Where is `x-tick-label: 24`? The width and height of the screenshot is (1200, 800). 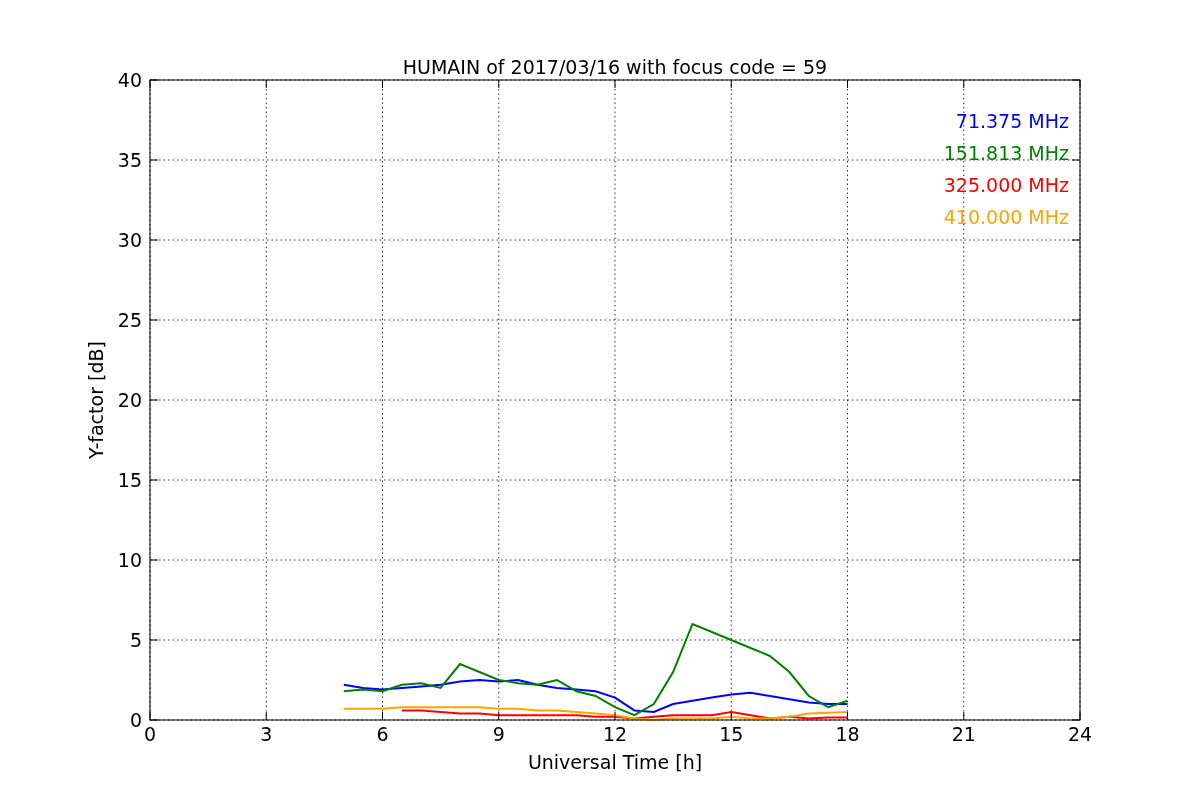
x-tick-label: 24 is located at coordinates (1080, 734).